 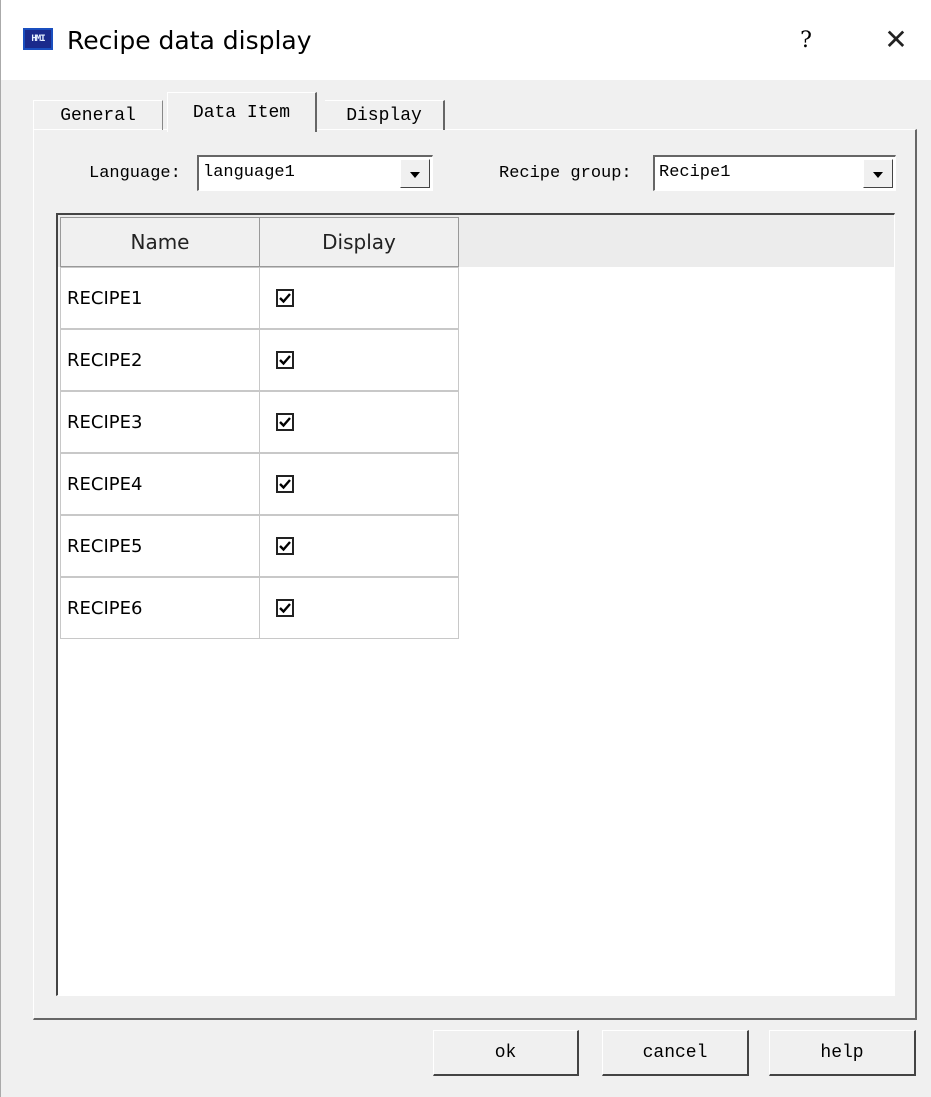 What do you see at coordinates (896, 40) in the screenshot?
I see `close-icon: ✕` at bounding box center [896, 40].